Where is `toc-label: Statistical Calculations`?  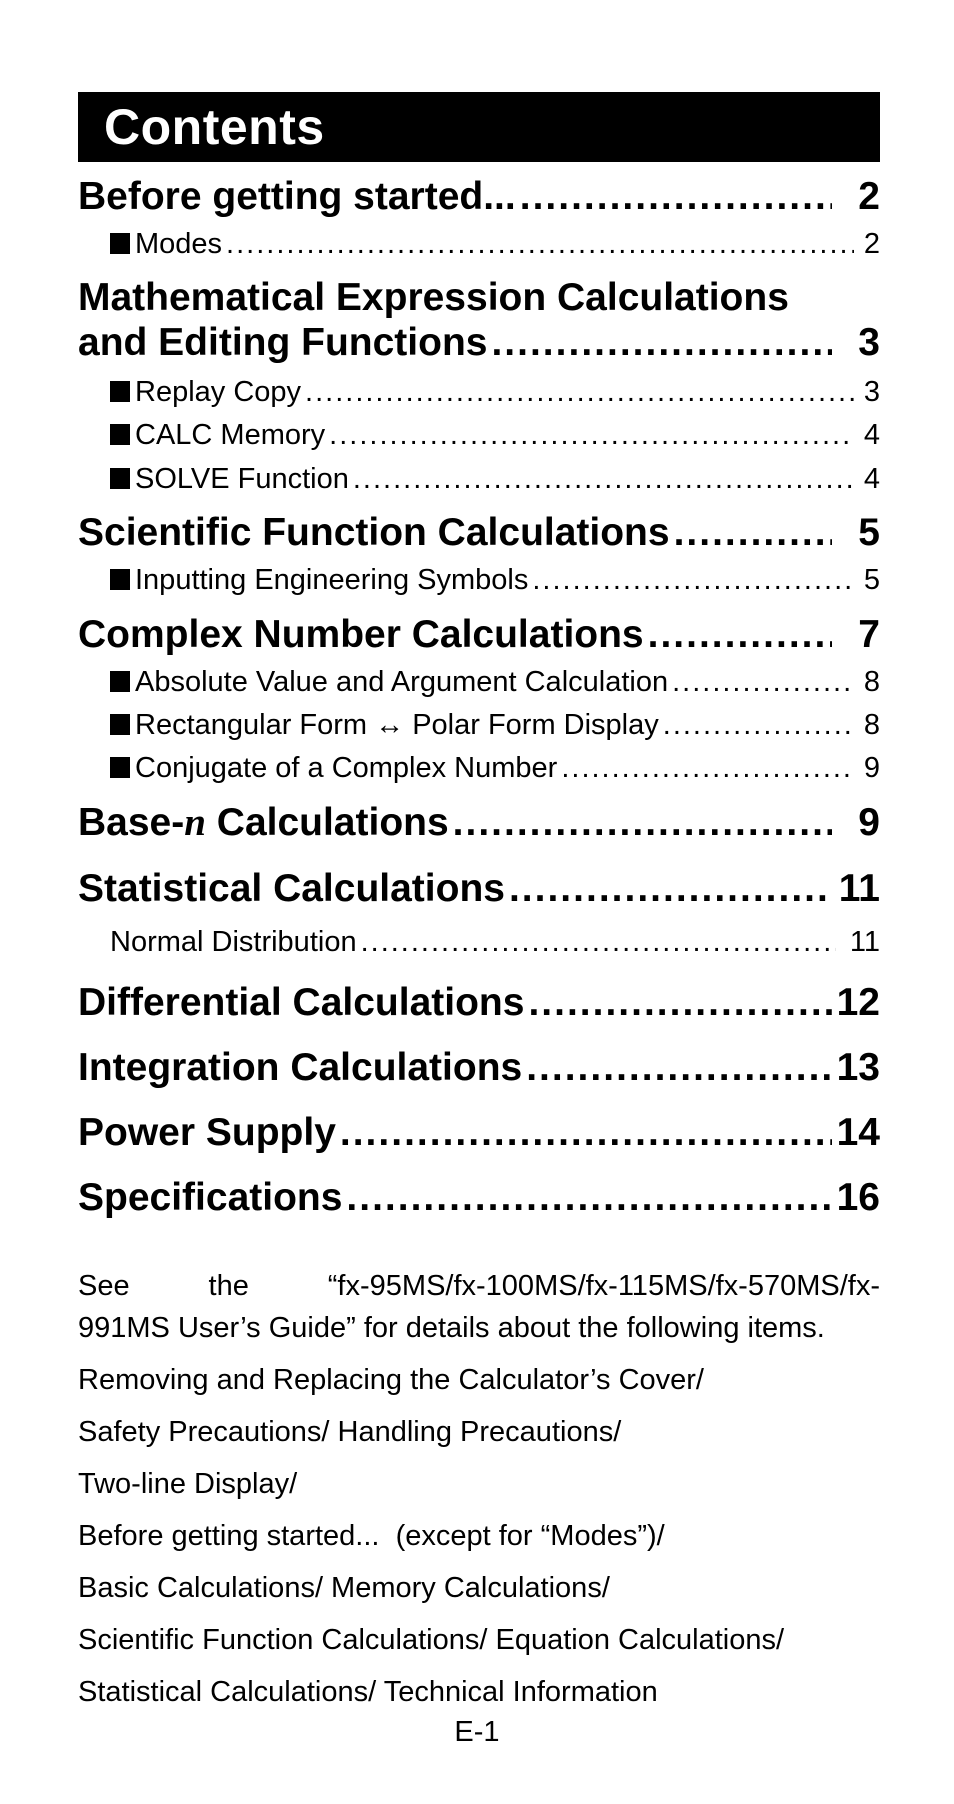
toc-label: Statistical Calculations is located at coordinates (291, 888).